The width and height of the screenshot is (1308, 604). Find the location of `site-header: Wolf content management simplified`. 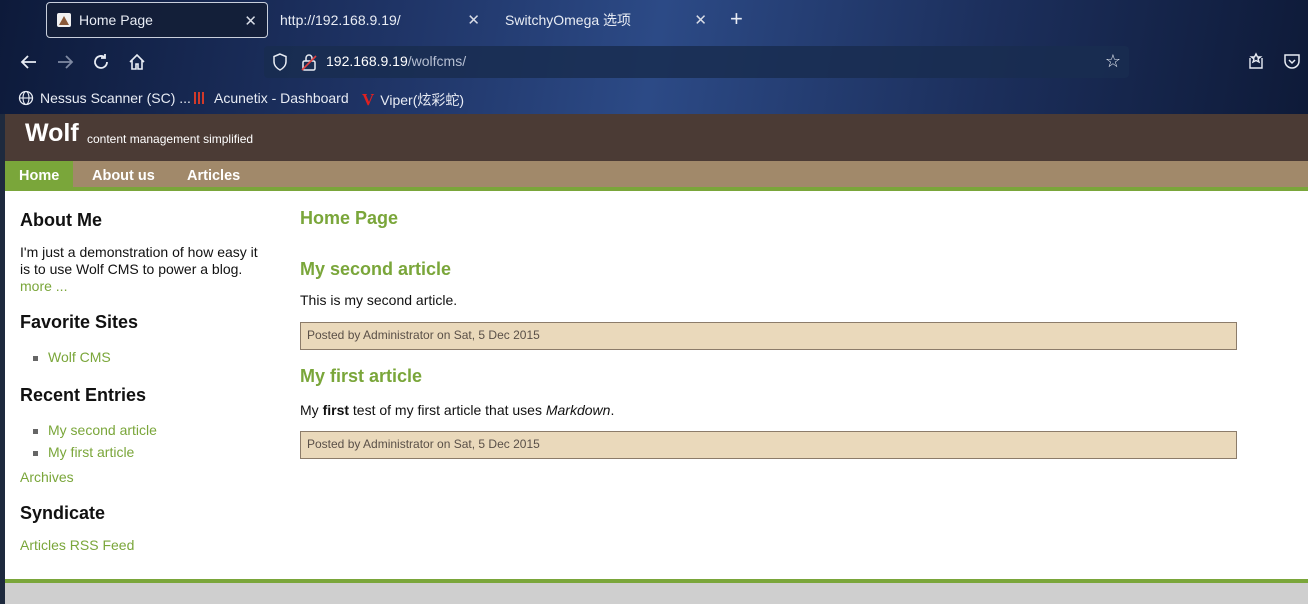

site-header: Wolf content management simplified is located at coordinates (656, 137).